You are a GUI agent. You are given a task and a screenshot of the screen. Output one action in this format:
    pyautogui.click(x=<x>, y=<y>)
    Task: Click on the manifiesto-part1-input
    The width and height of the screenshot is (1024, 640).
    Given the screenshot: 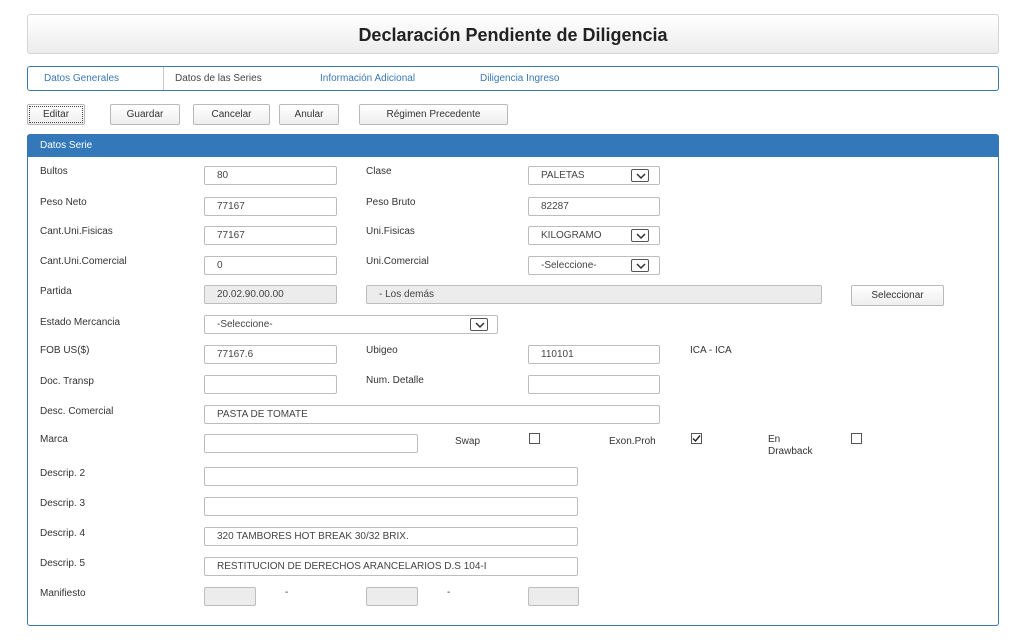 What is the action you would take?
    pyautogui.click(x=230, y=596)
    